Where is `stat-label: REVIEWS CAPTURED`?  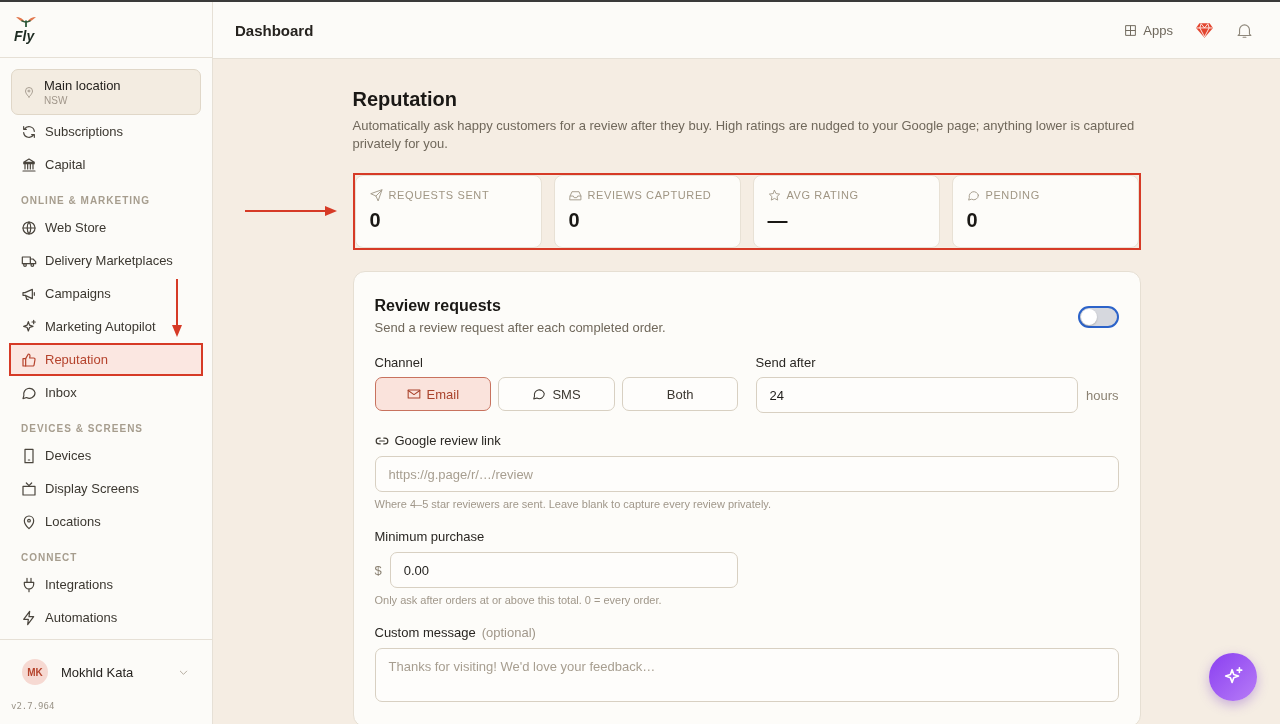
stat-label: REVIEWS CAPTURED is located at coordinates (649, 195).